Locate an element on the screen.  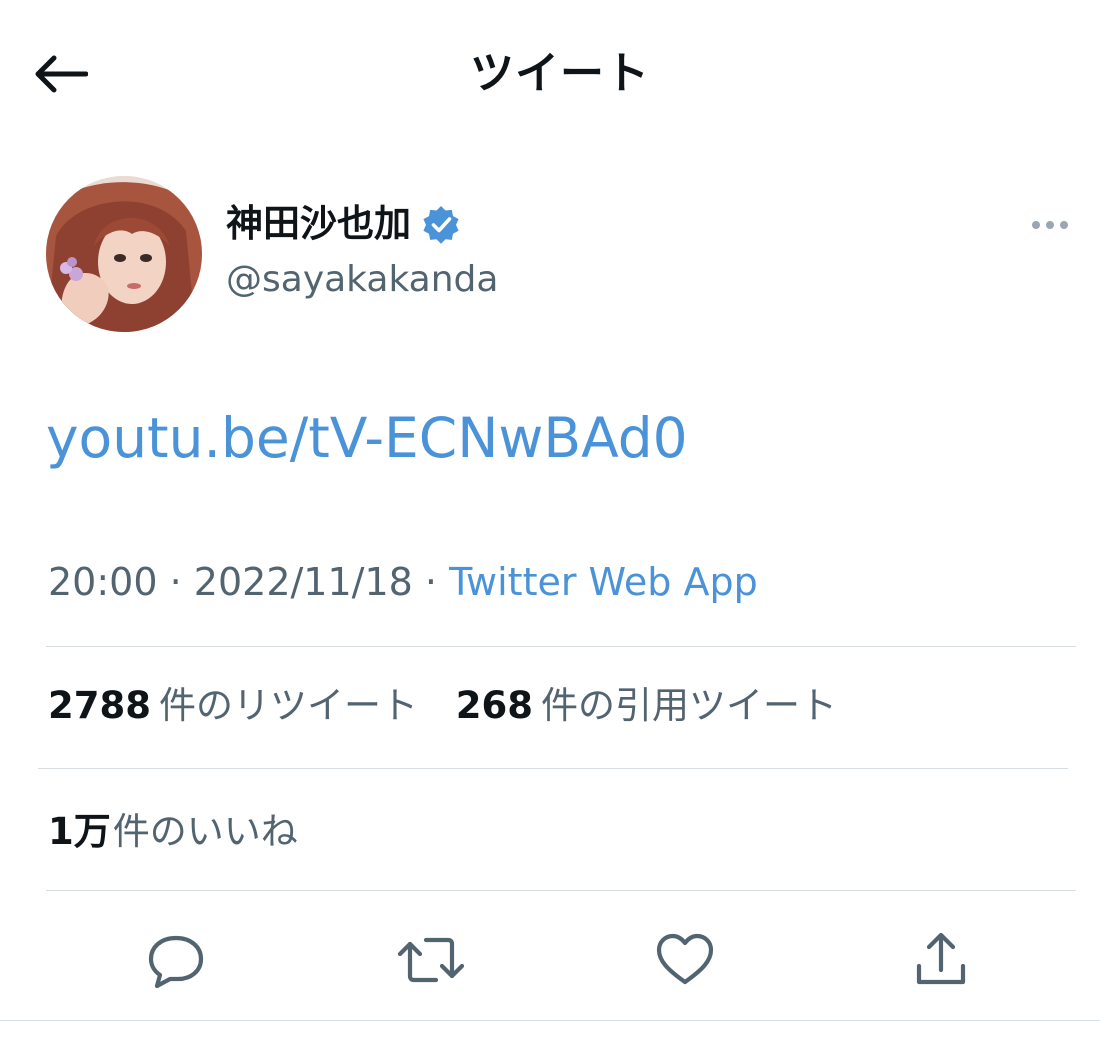
reply-button is located at coordinates (176, 960).